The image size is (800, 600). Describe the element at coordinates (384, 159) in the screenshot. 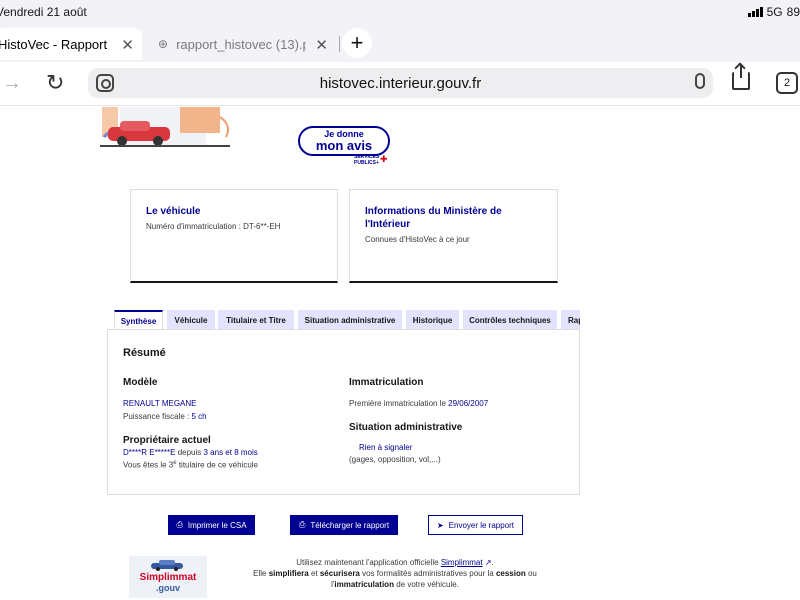

I see `plus-icon: ✚` at that location.